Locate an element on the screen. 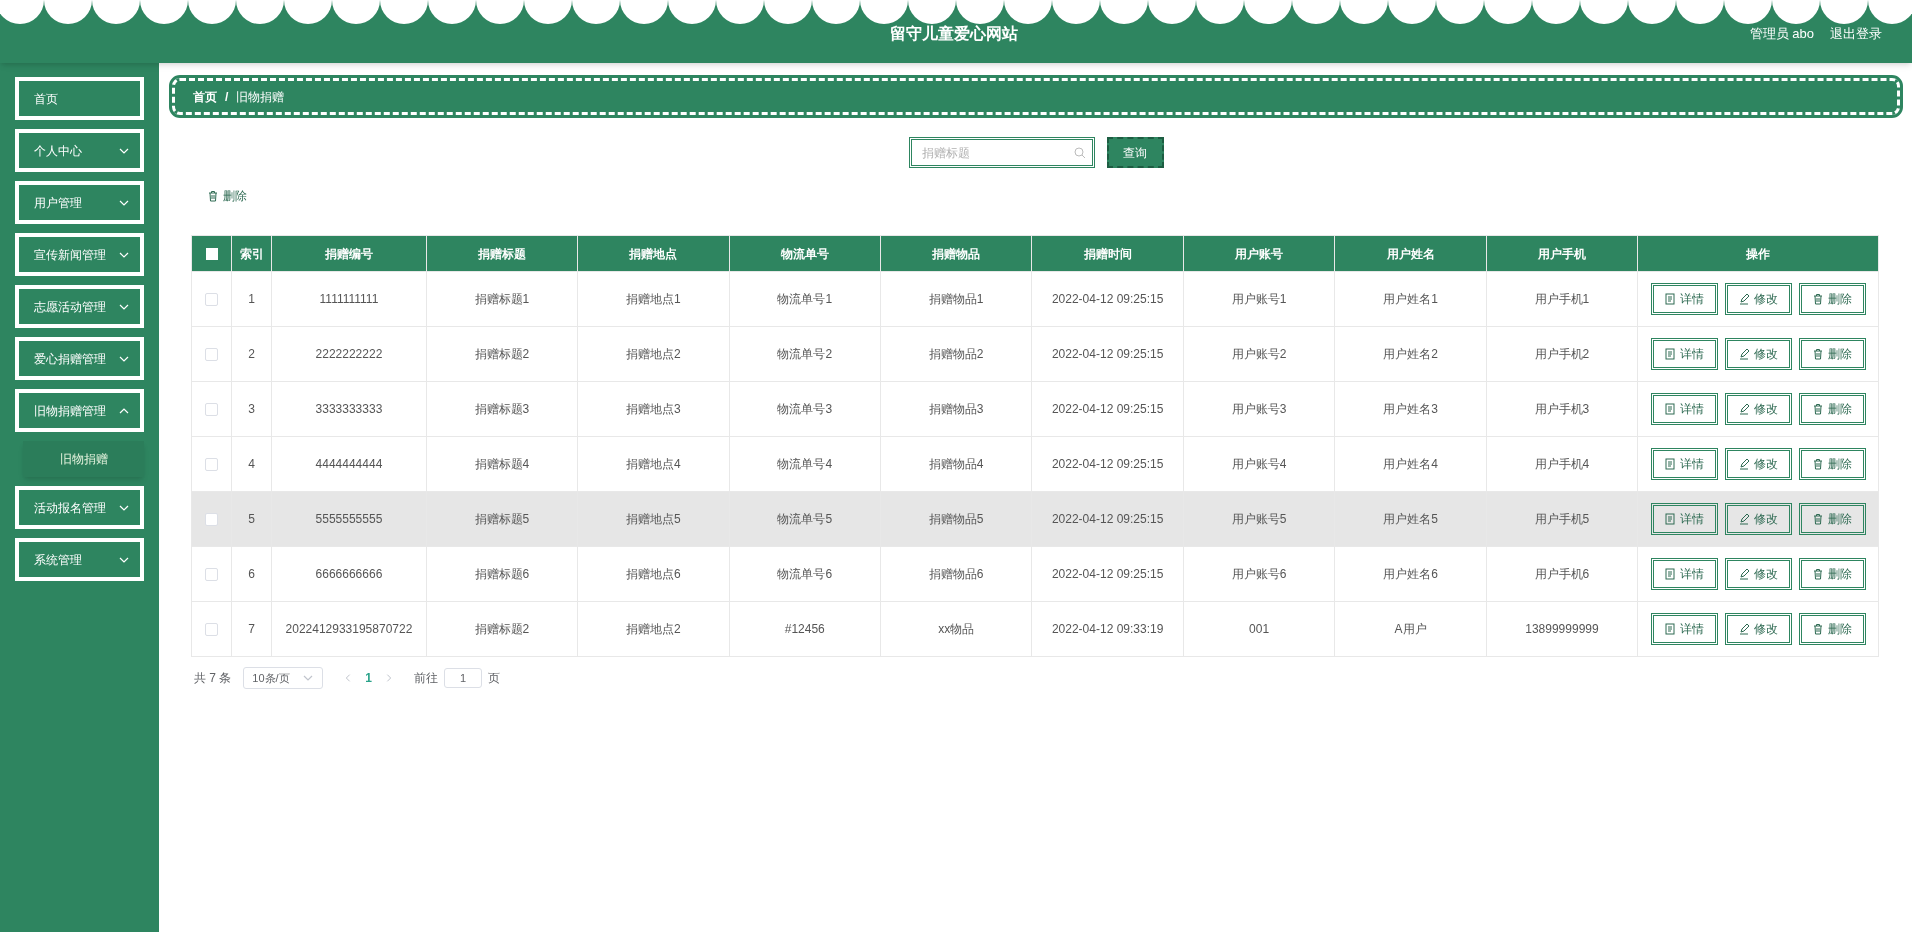  table-cell: 用户姓名3 is located at coordinates (1410, 409).